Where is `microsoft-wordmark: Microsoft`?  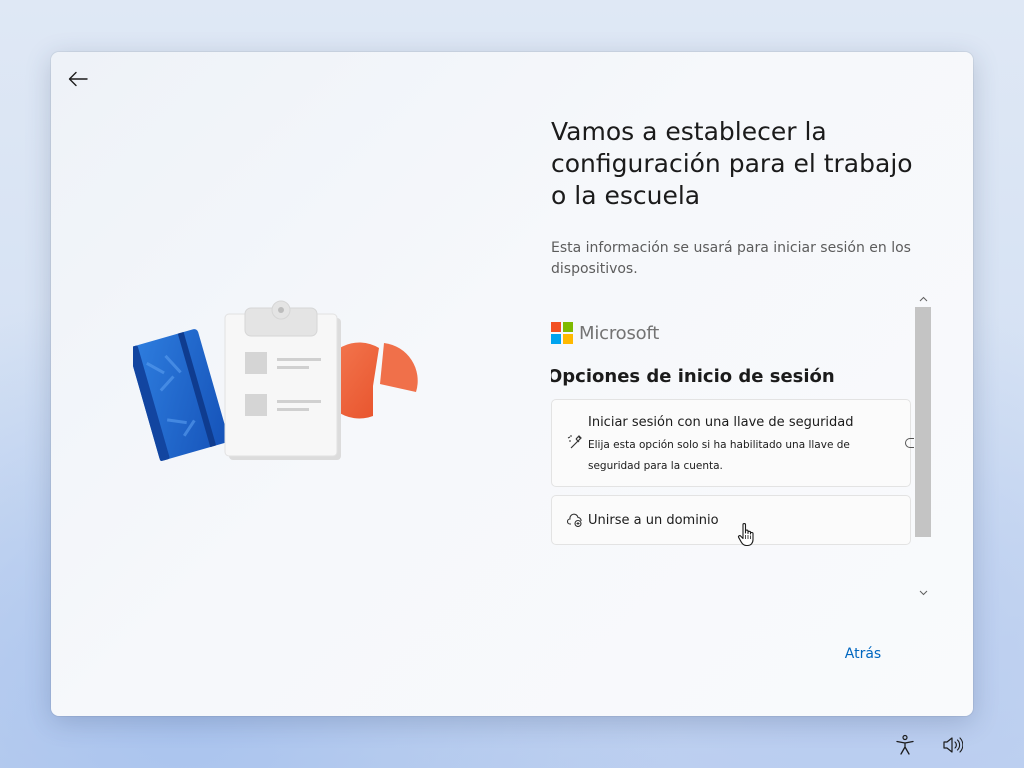 microsoft-wordmark: Microsoft is located at coordinates (619, 333).